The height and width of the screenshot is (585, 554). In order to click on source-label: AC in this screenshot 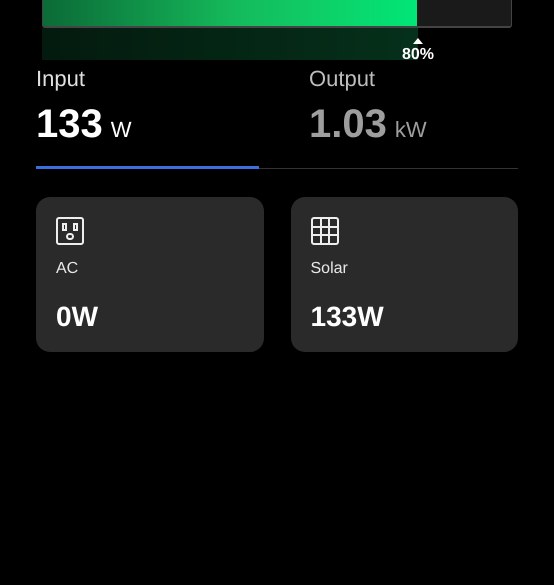, I will do `click(67, 269)`.